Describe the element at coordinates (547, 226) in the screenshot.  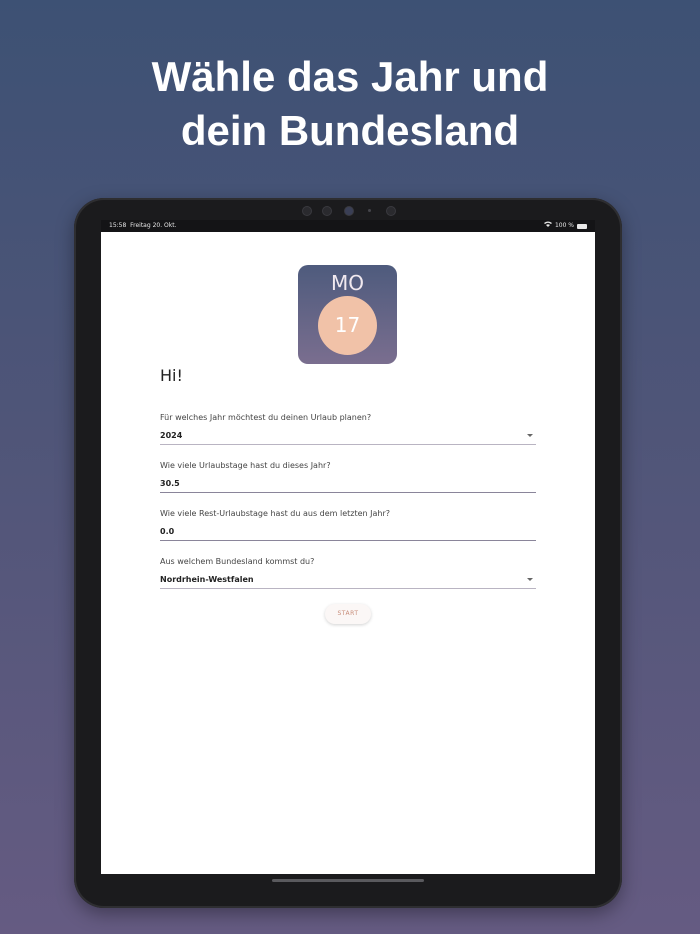
I see `wifi-icon` at that location.